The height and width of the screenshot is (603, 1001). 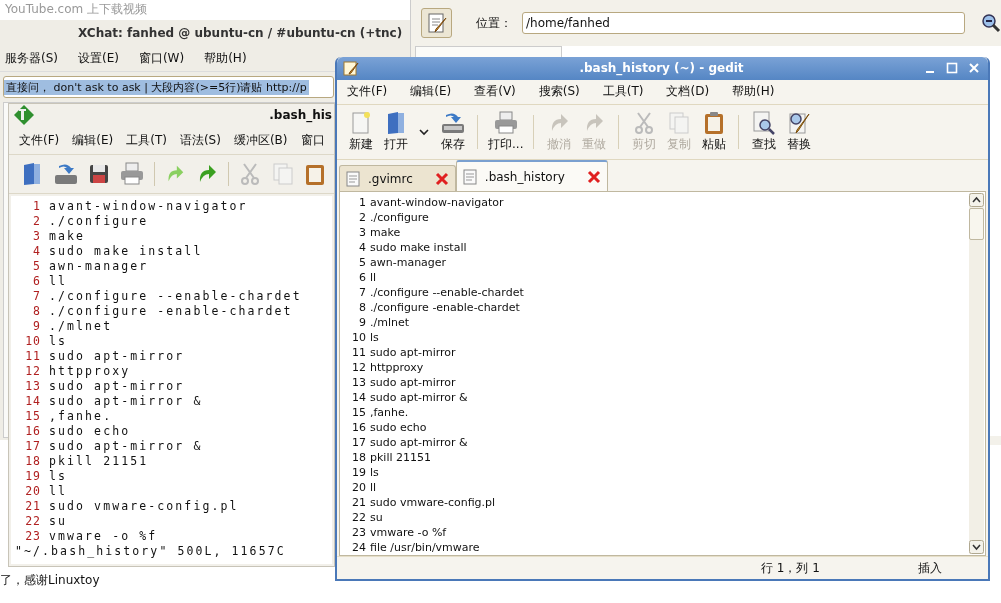 I want to click on line-number: 20, so click(x=32, y=491).